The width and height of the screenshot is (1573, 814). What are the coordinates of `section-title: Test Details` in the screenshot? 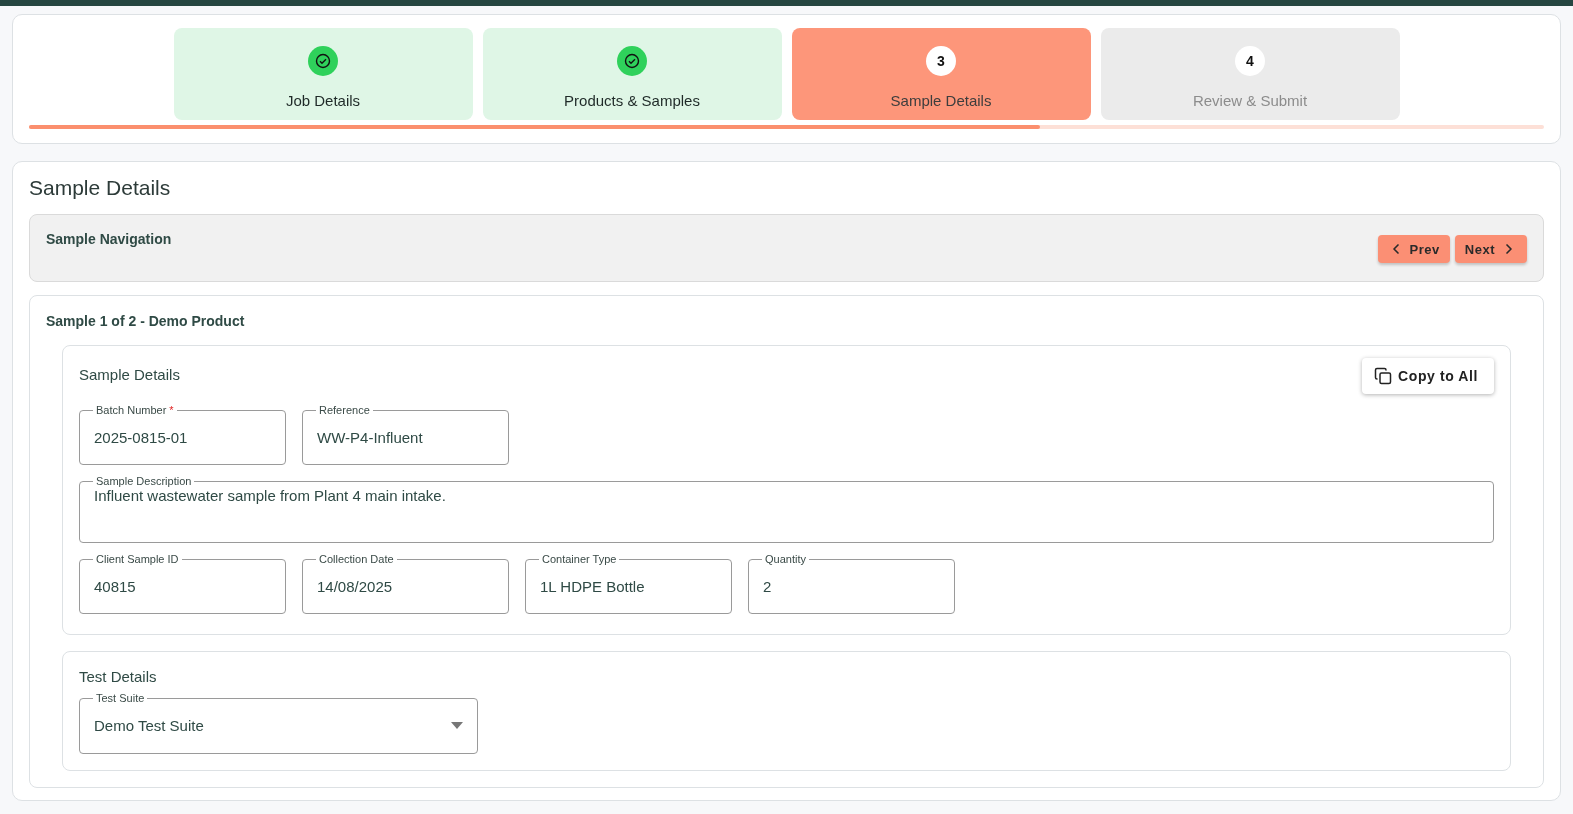 It's located at (118, 676).